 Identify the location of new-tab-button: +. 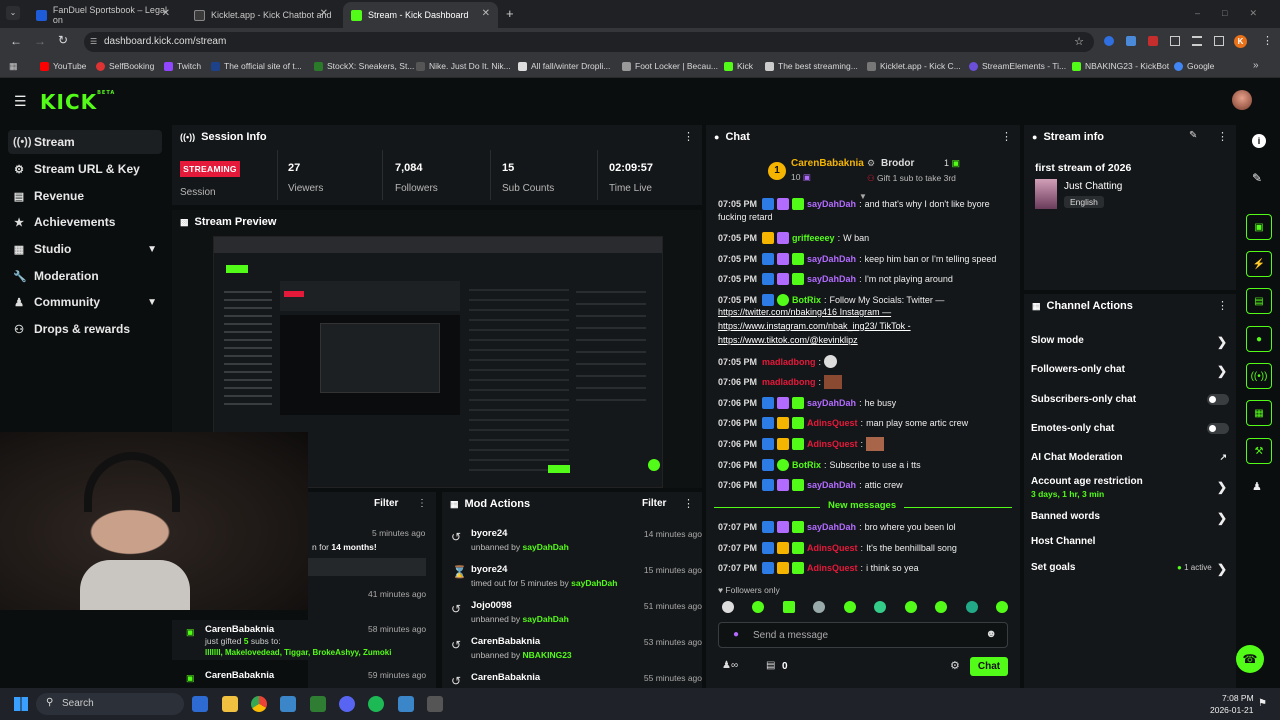
(510, 13).